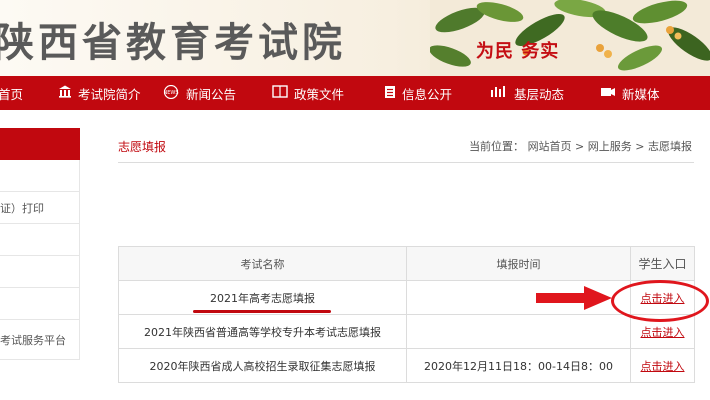 The width and height of the screenshot is (710, 400). Describe the element at coordinates (427, 94) in the screenshot. I see `nav-info-label: 信息公开` at that location.